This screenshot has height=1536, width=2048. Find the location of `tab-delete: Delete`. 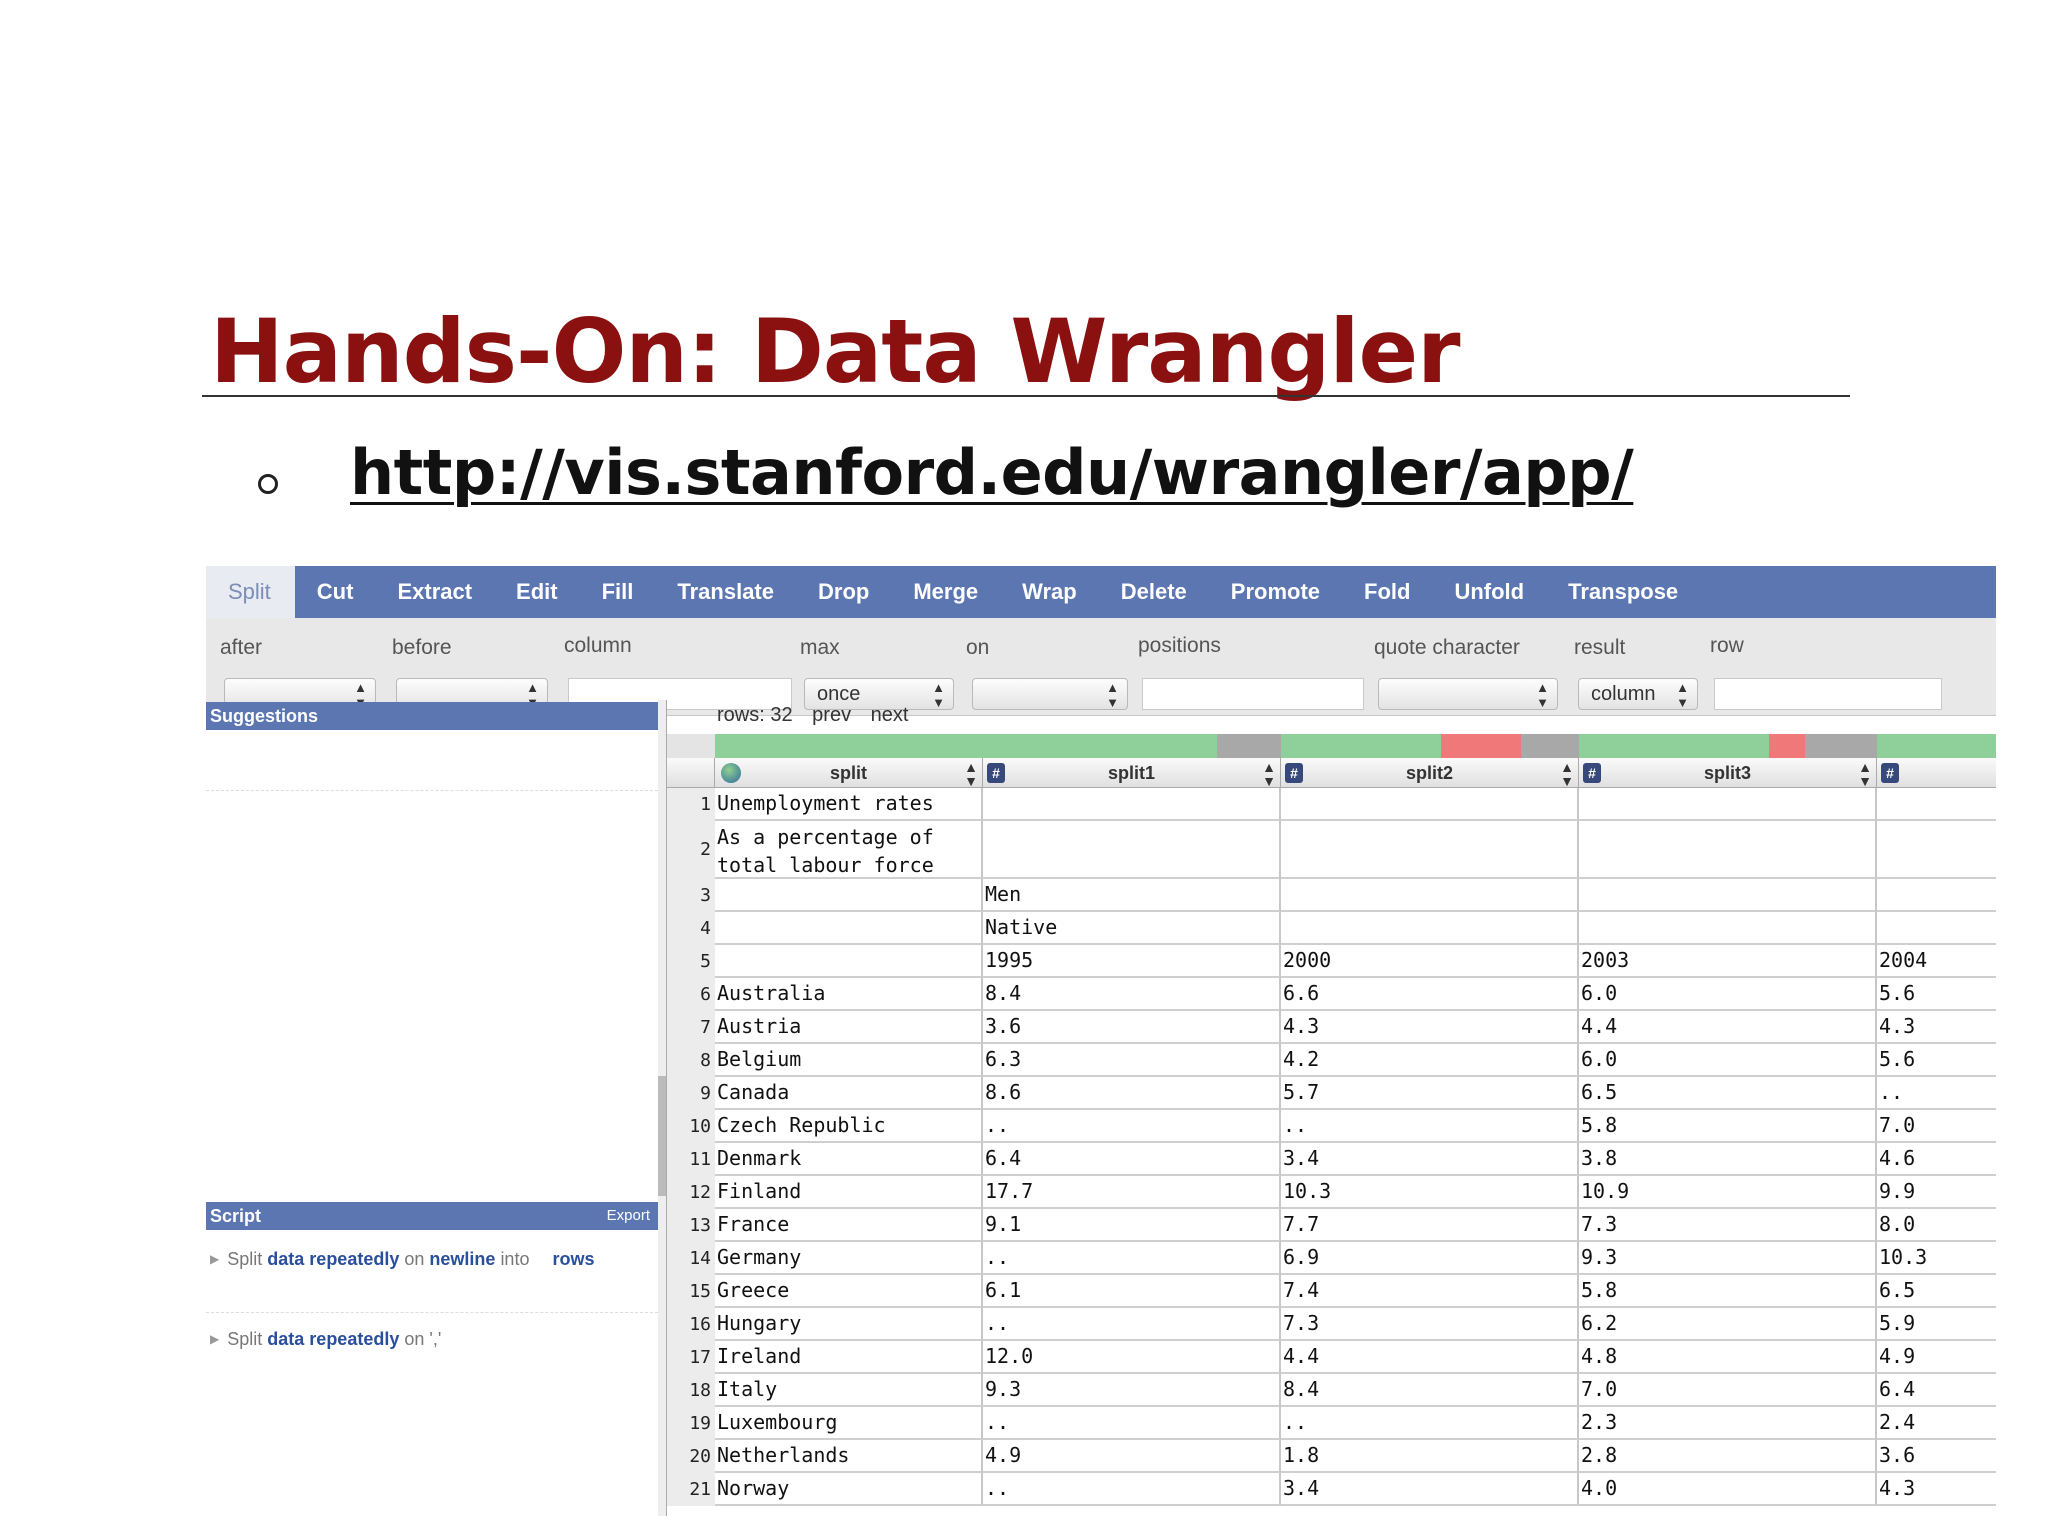

tab-delete: Delete is located at coordinates (1154, 592).